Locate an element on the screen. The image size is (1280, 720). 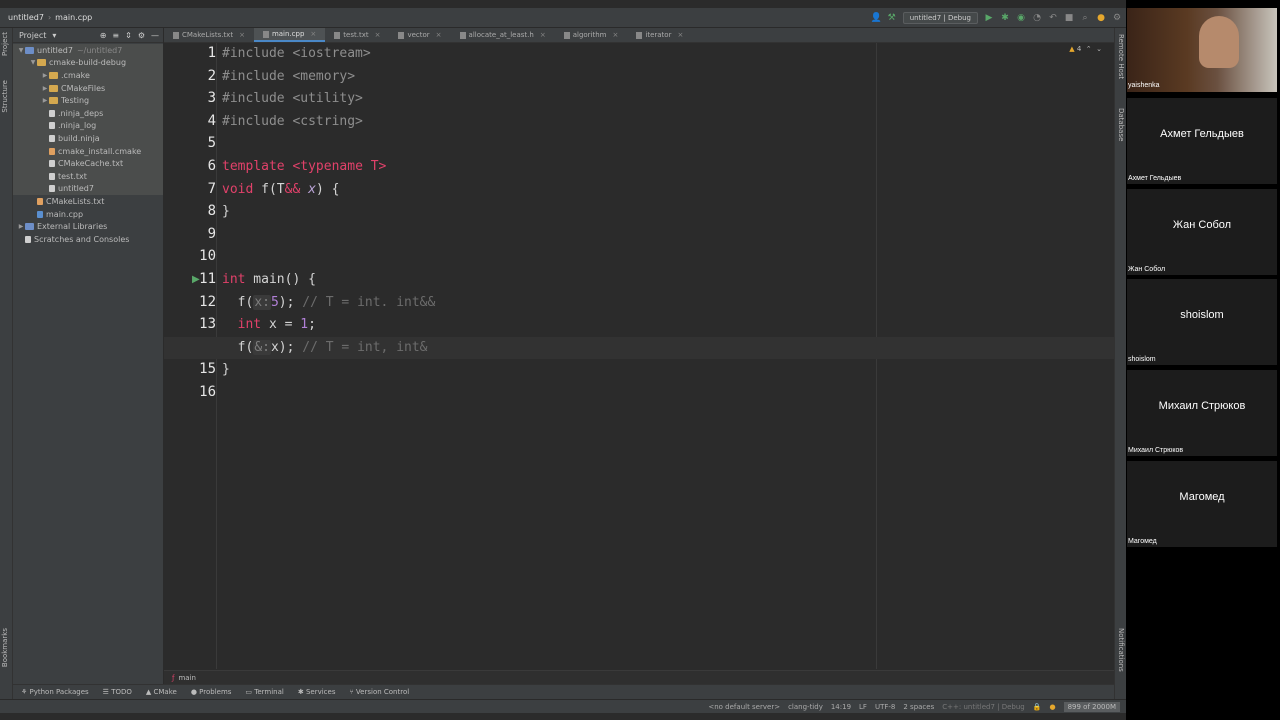
search-icon: ⌕ is located at coordinates (1085, 18).